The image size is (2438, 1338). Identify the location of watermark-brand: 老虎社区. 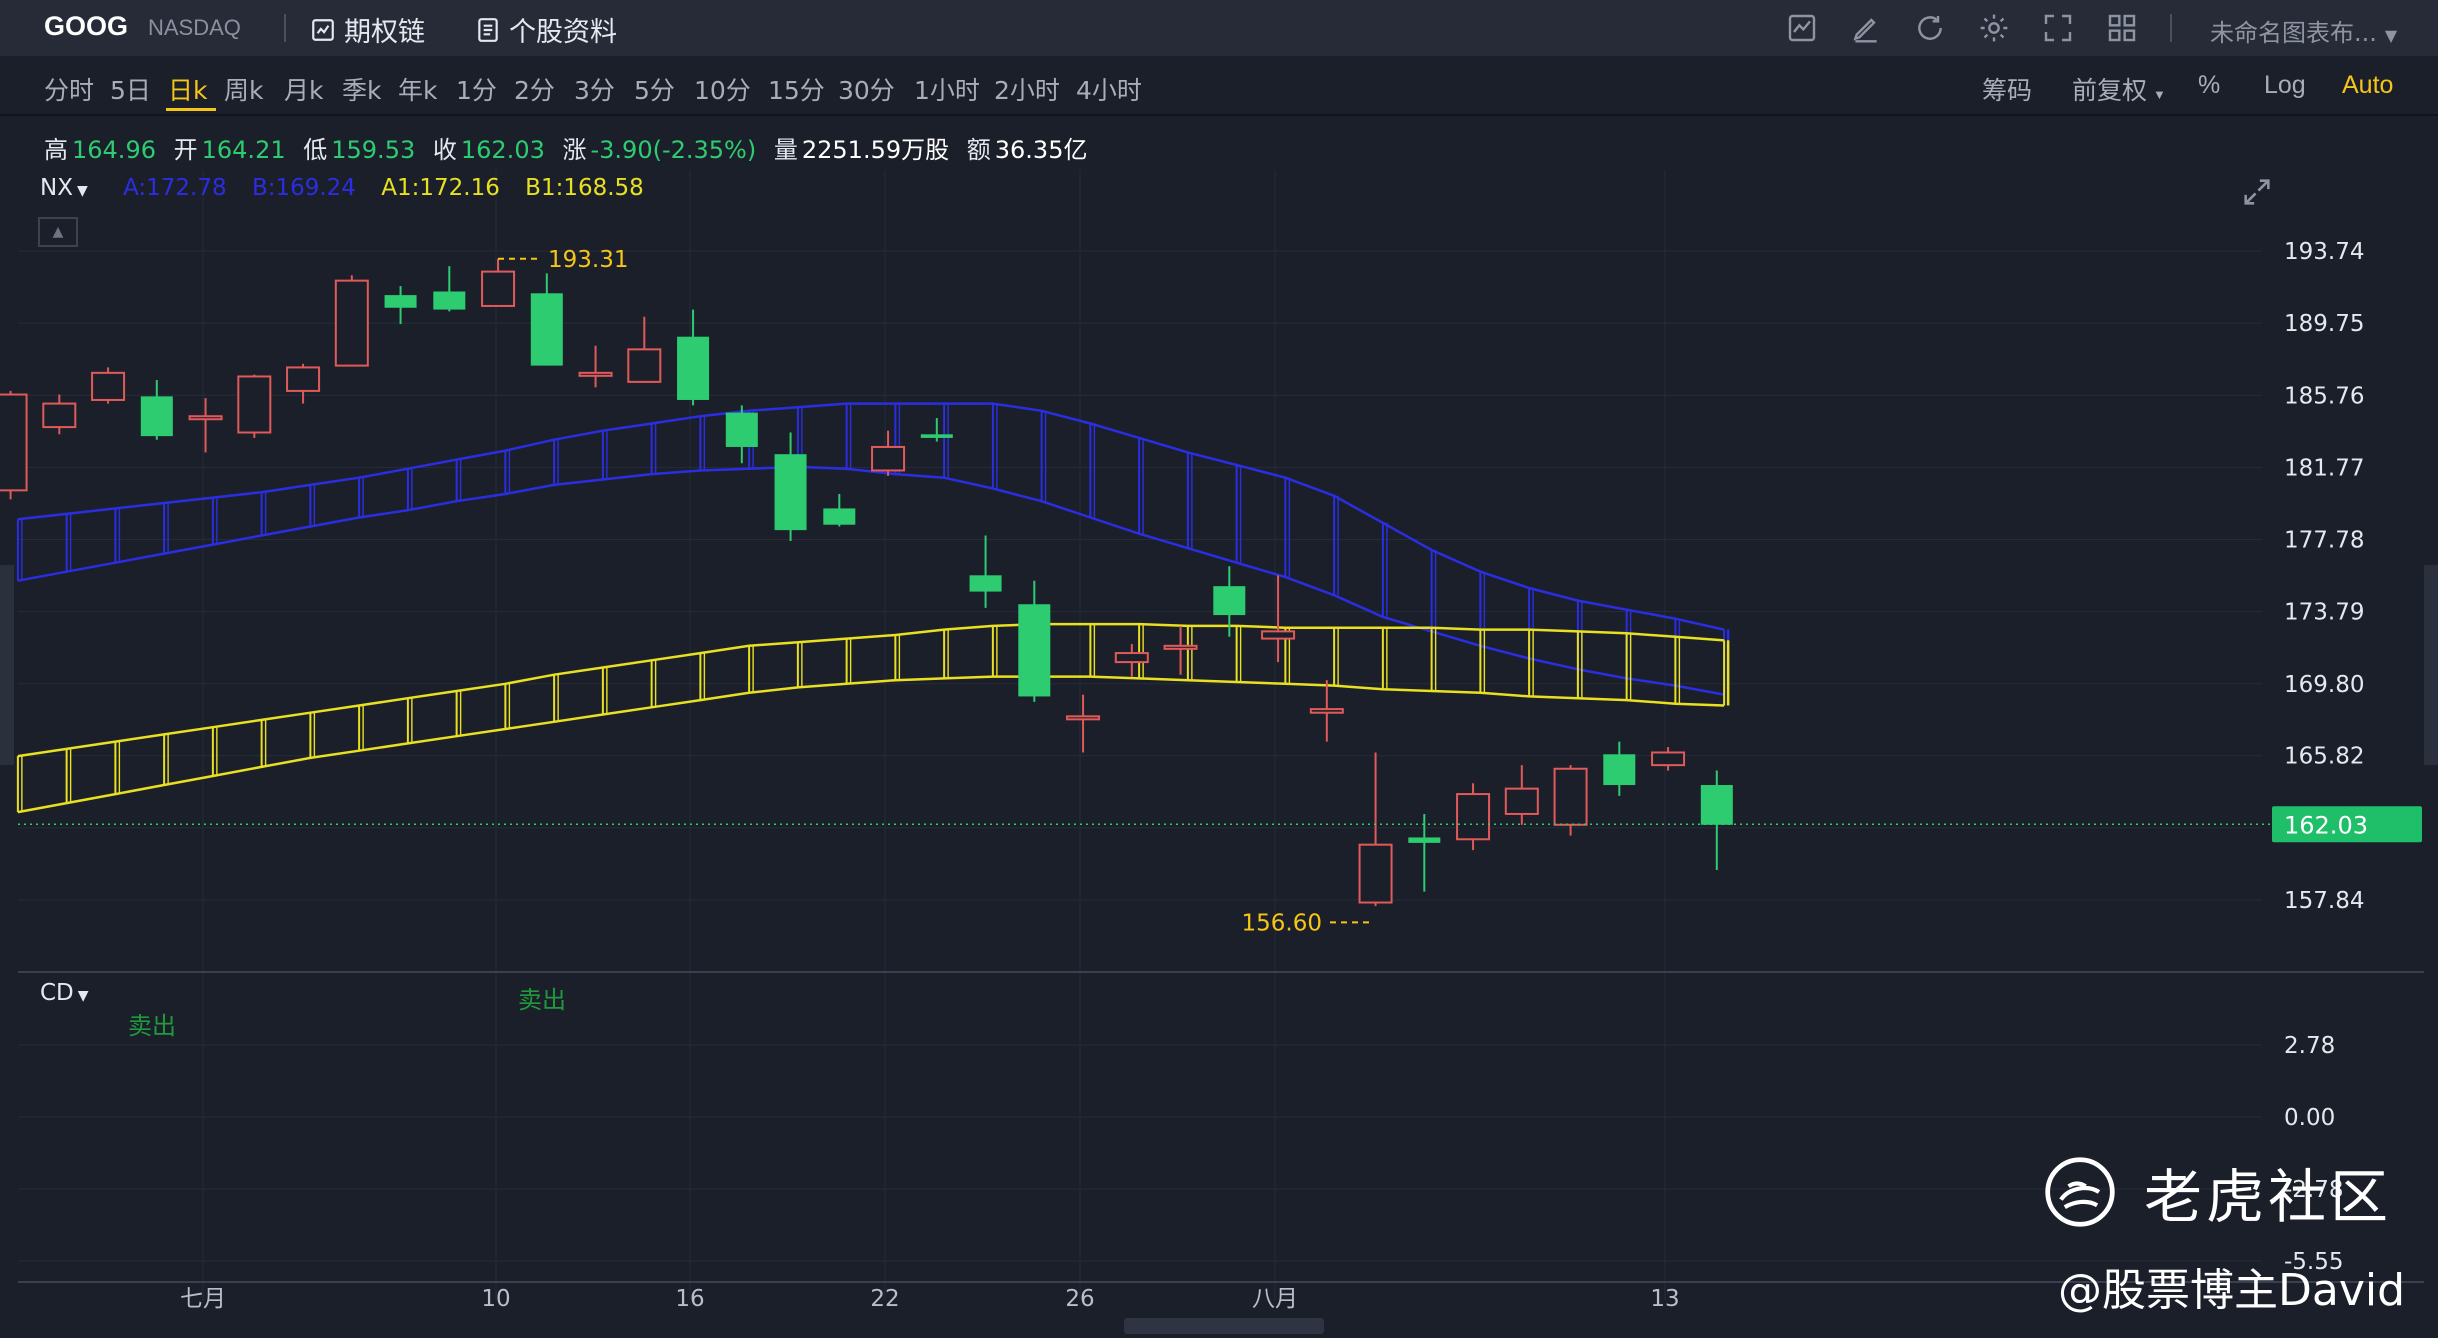
(2268, 1197).